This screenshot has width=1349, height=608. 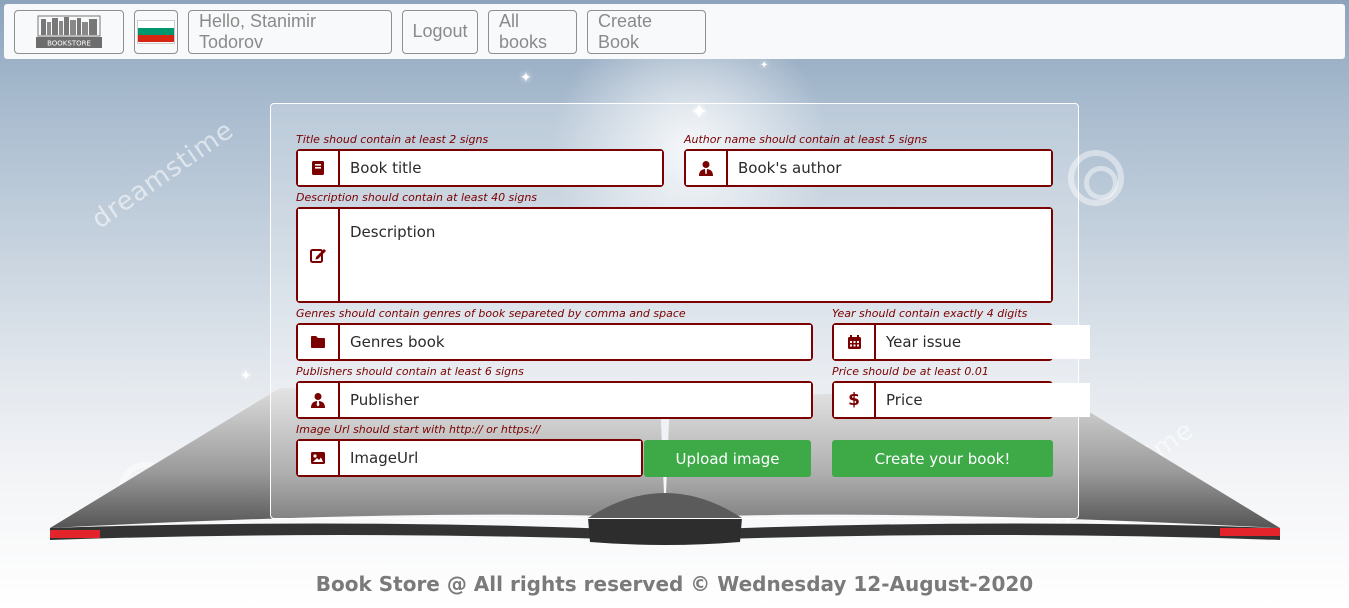 I want to click on greeting-button: Hello, Stanimir Todorov, so click(x=290, y=31).